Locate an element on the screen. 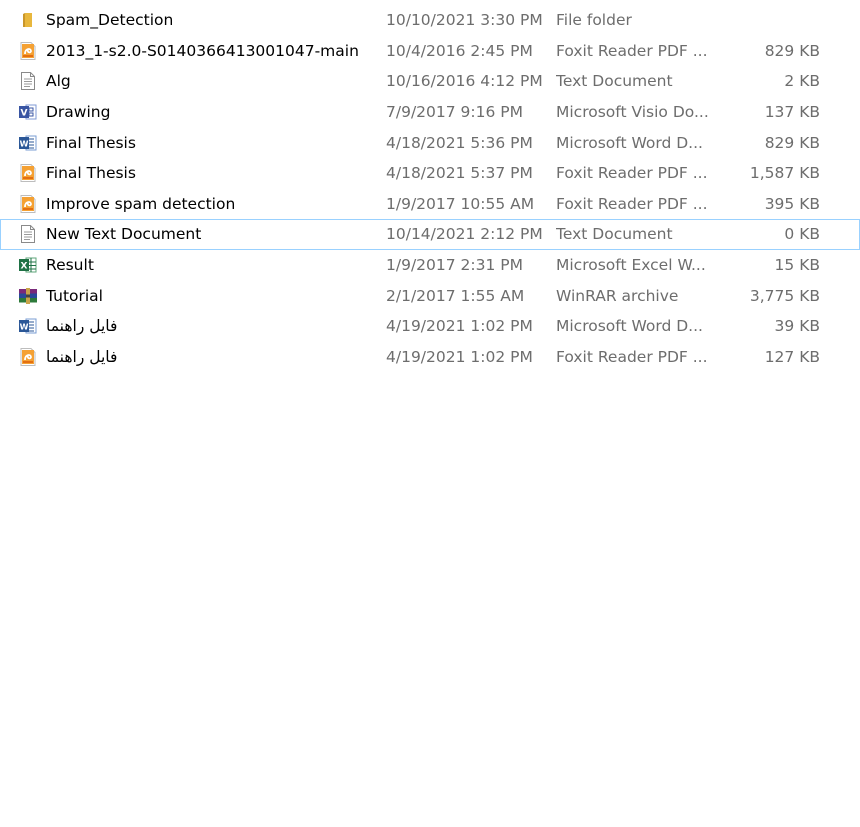 This screenshot has width=860, height=827. file-size: 137 KB is located at coordinates (792, 112).